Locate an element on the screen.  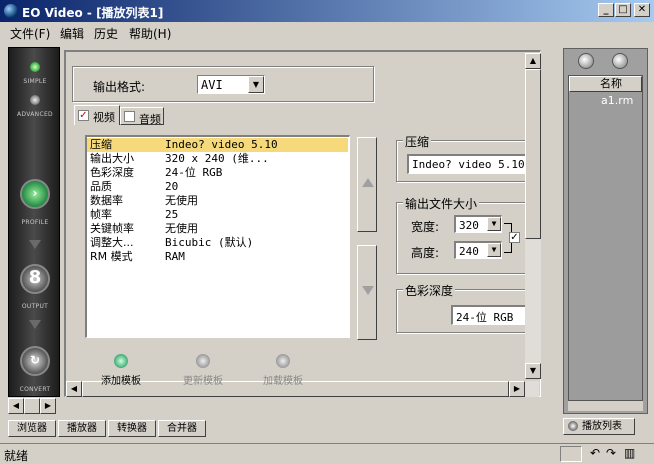
list-item: a1.rm is located at coordinates (606, 101).